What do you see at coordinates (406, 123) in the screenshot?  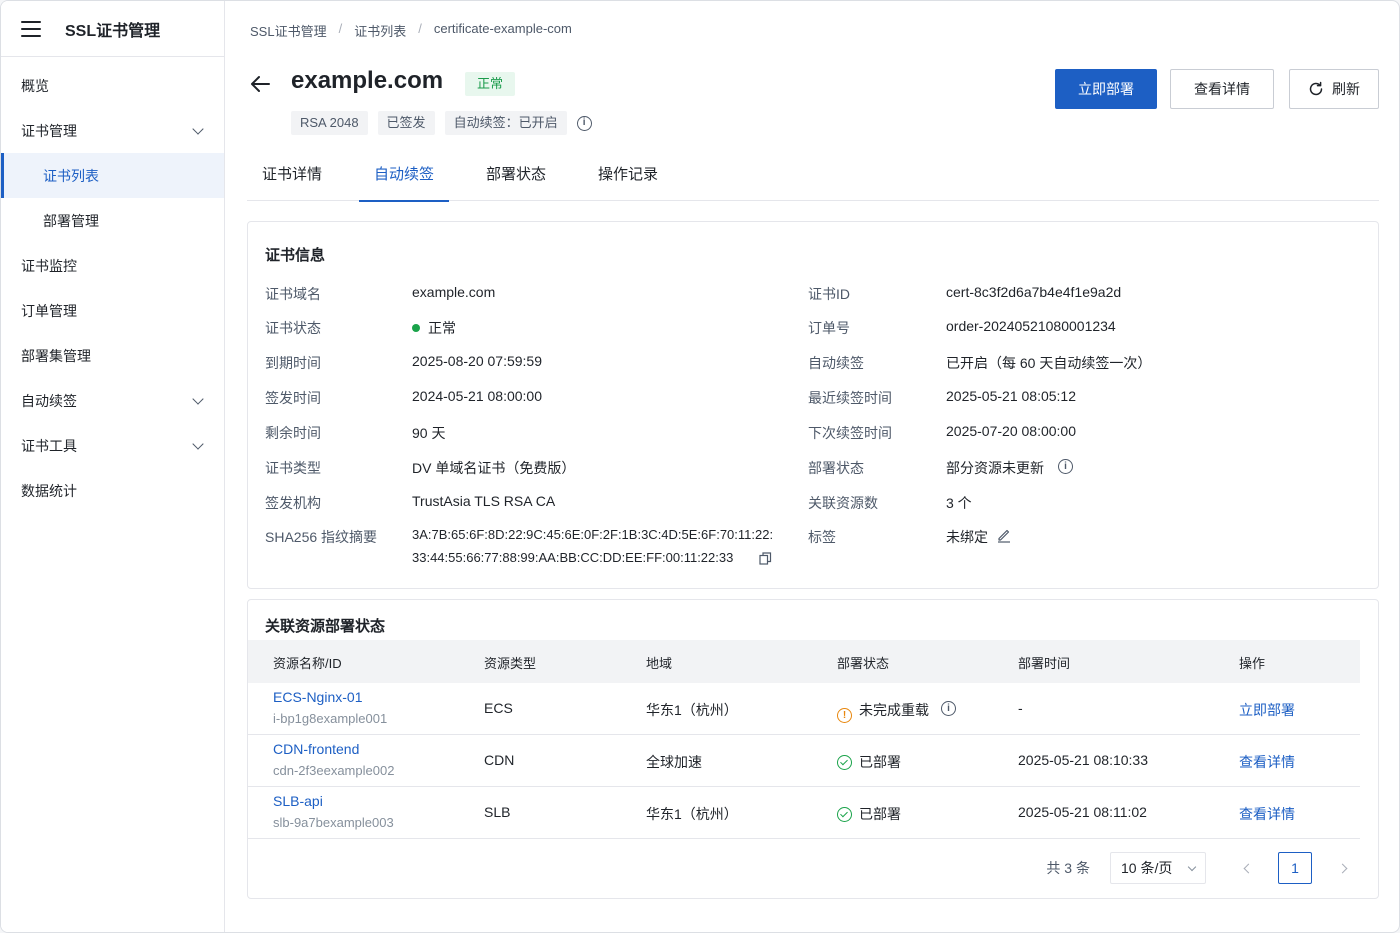 I see `tag-issued: 已签发` at bounding box center [406, 123].